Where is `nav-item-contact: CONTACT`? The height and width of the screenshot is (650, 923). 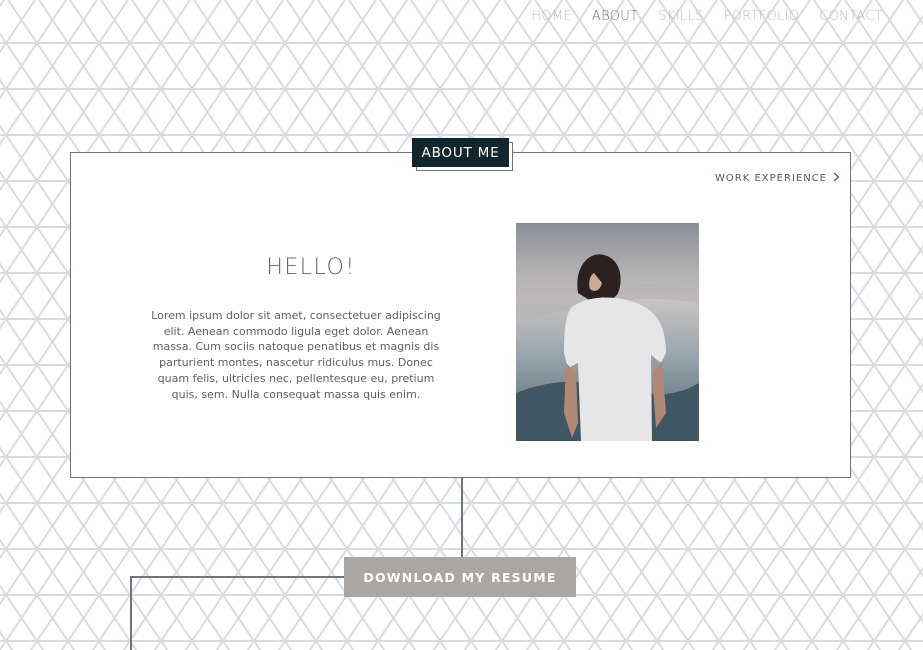 nav-item-contact: CONTACT is located at coordinates (851, 16).